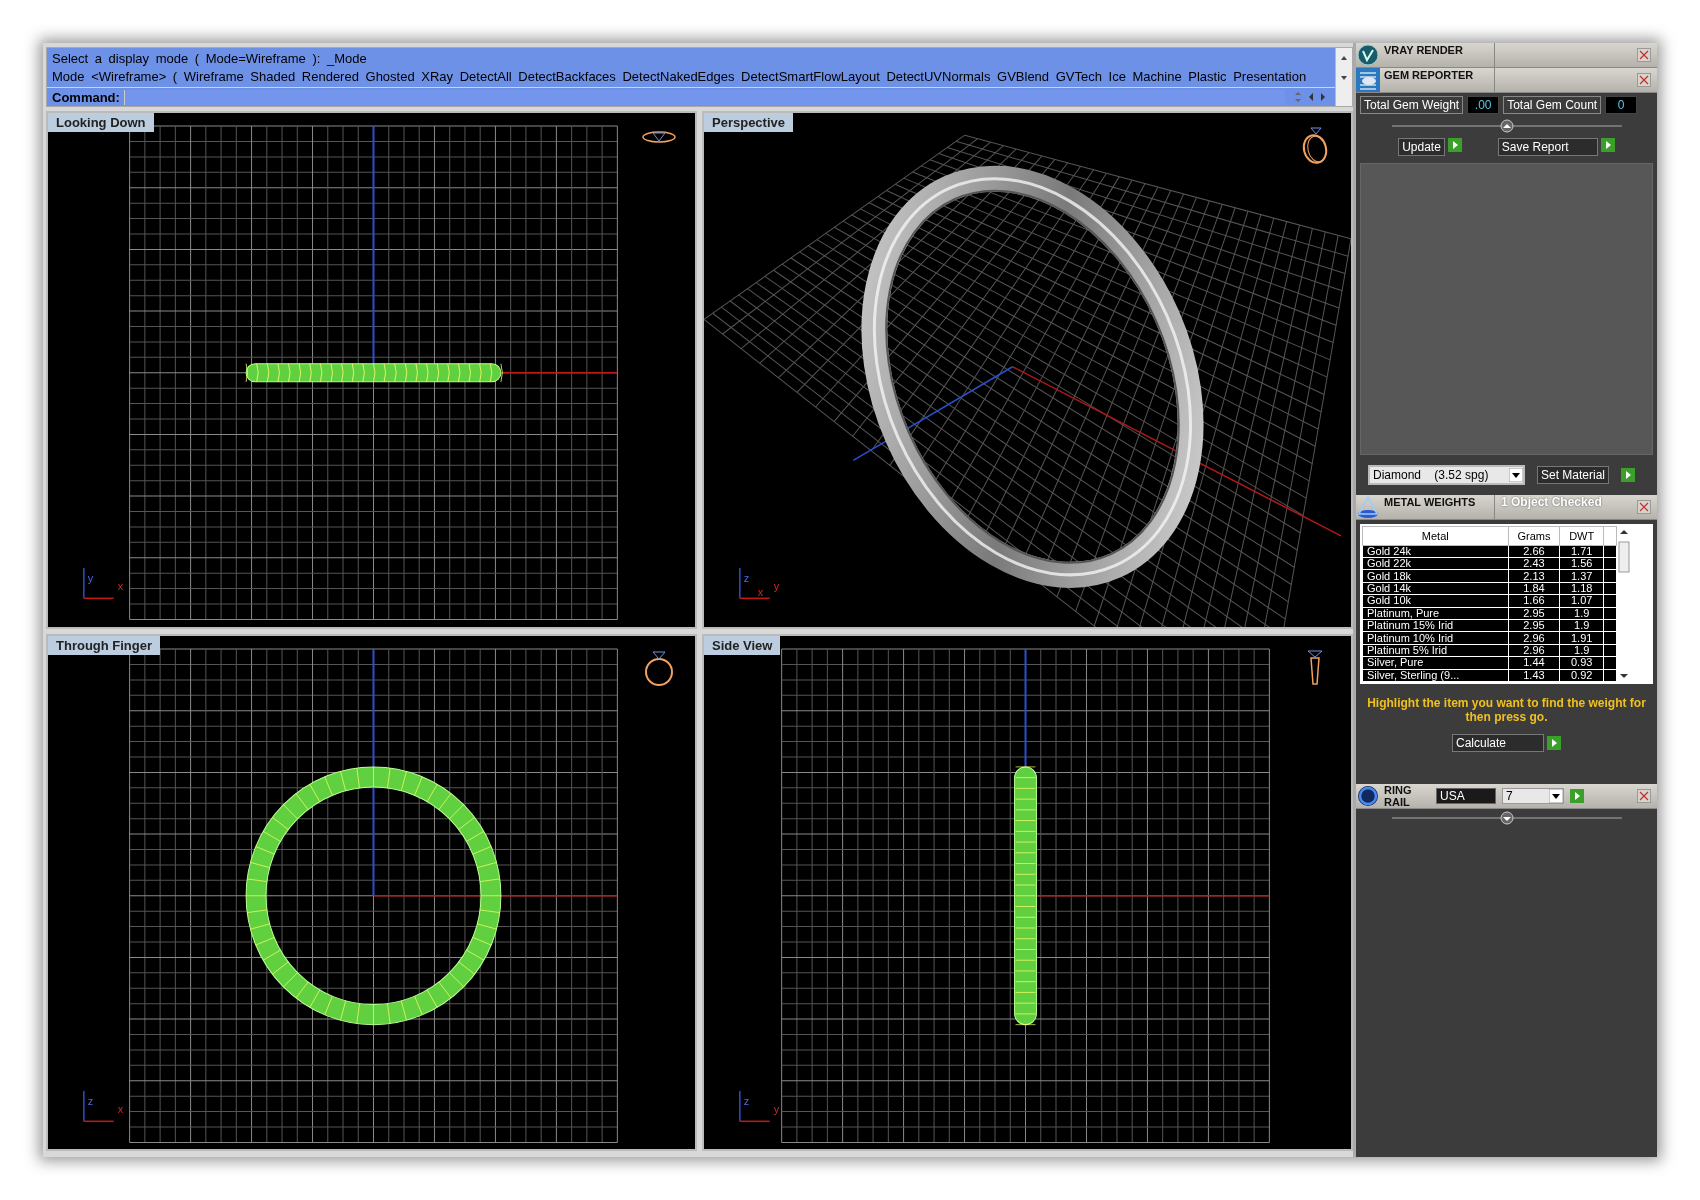 The width and height of the screenshot is (1700, 1200). What do you see at coordinates (1621, 105) in the screenshot?
I see `gem-count-value: 0` at bounding box center [1621, 105].